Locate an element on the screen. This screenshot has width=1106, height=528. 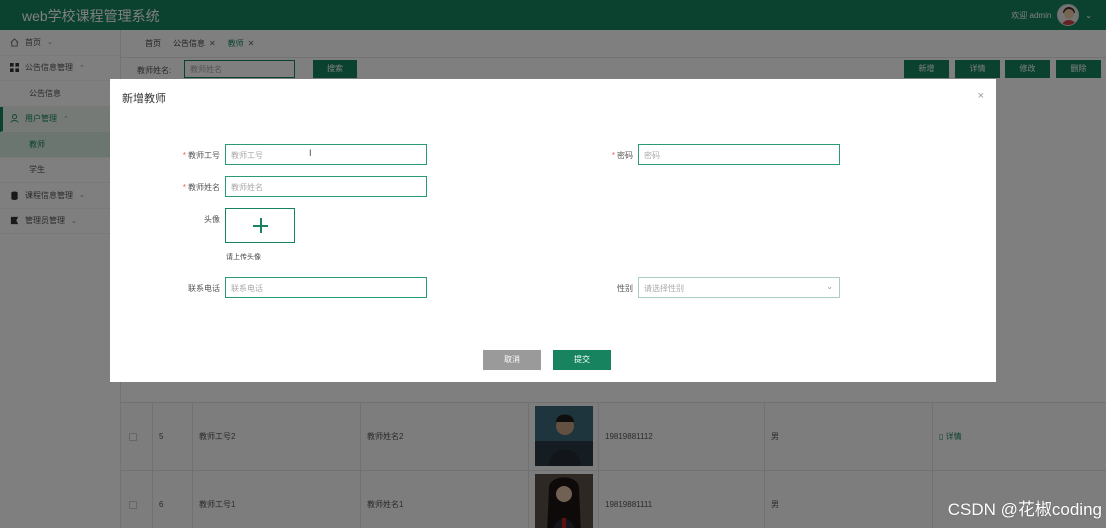
dialog-title: 新增教师 is located at coordinates (144, 99).